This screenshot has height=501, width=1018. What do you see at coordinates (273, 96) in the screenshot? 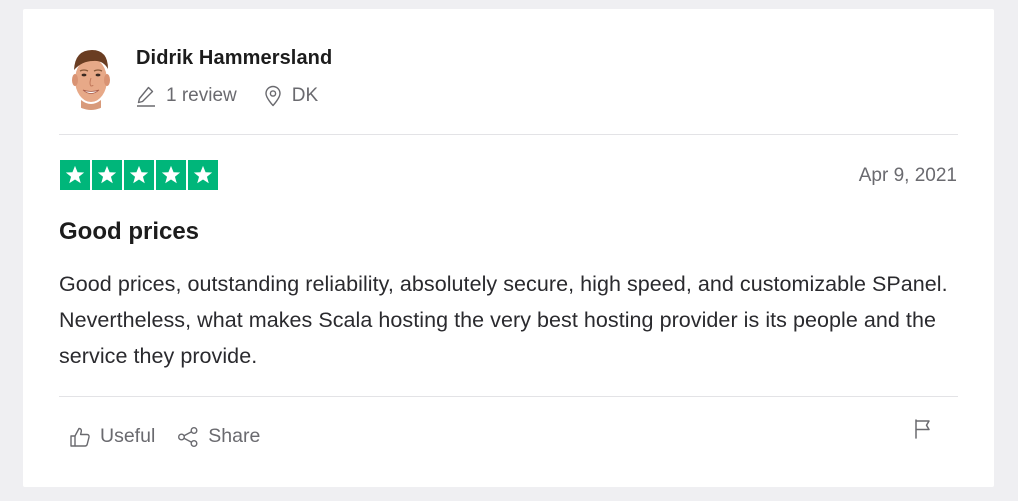
I see `location-pin-icon` at bounding box center [273, 96].